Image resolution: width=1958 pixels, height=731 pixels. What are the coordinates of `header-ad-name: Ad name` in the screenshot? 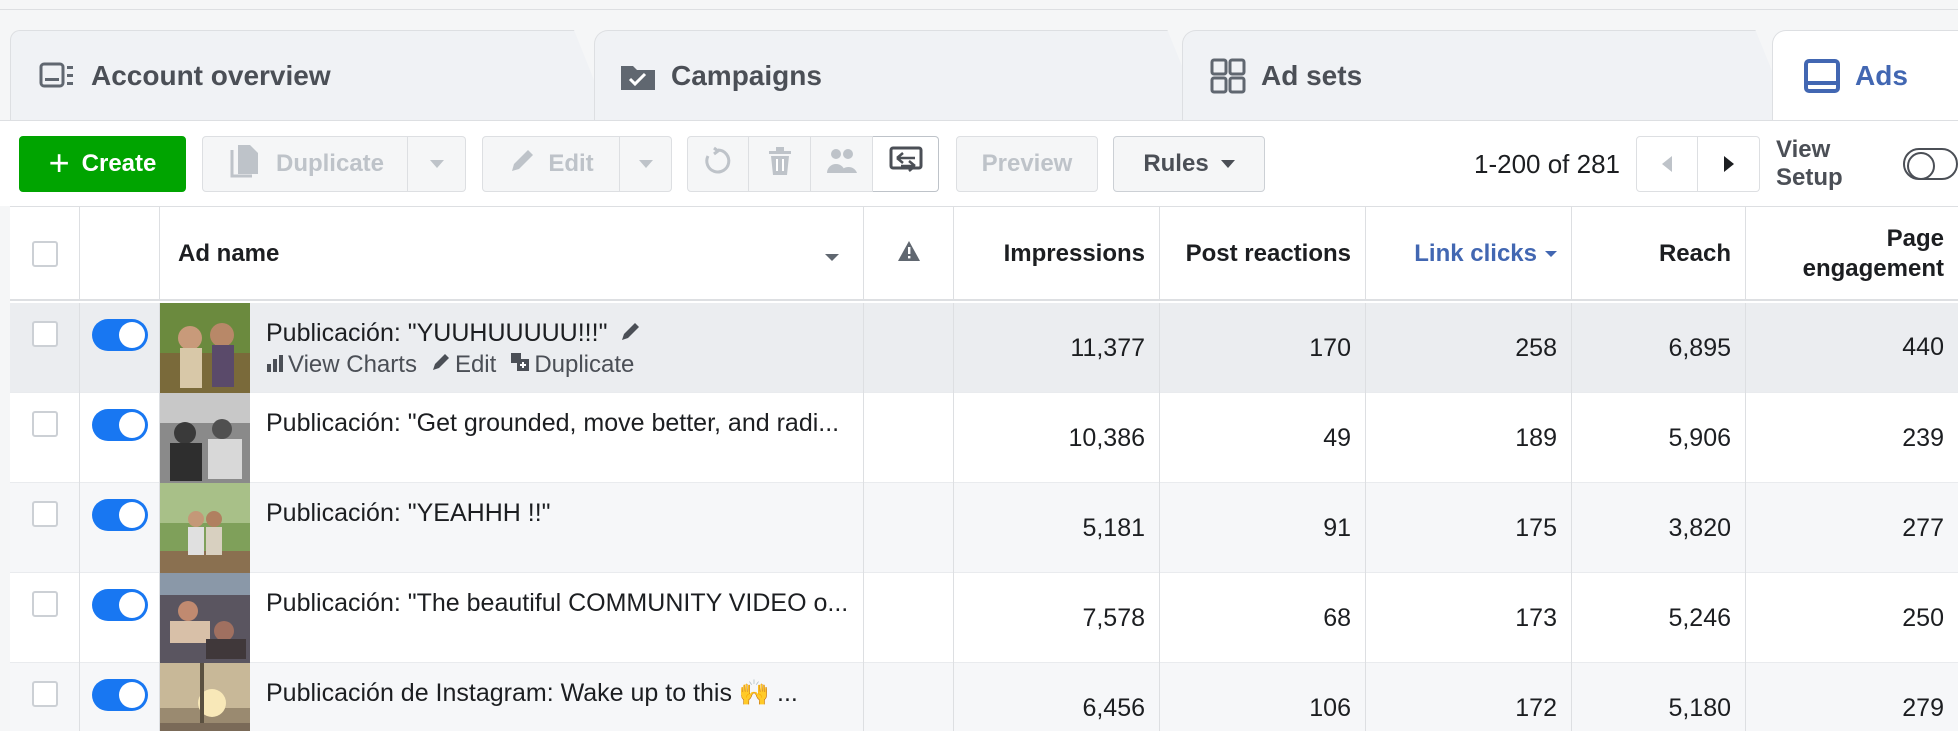 It's located at (512, 254).